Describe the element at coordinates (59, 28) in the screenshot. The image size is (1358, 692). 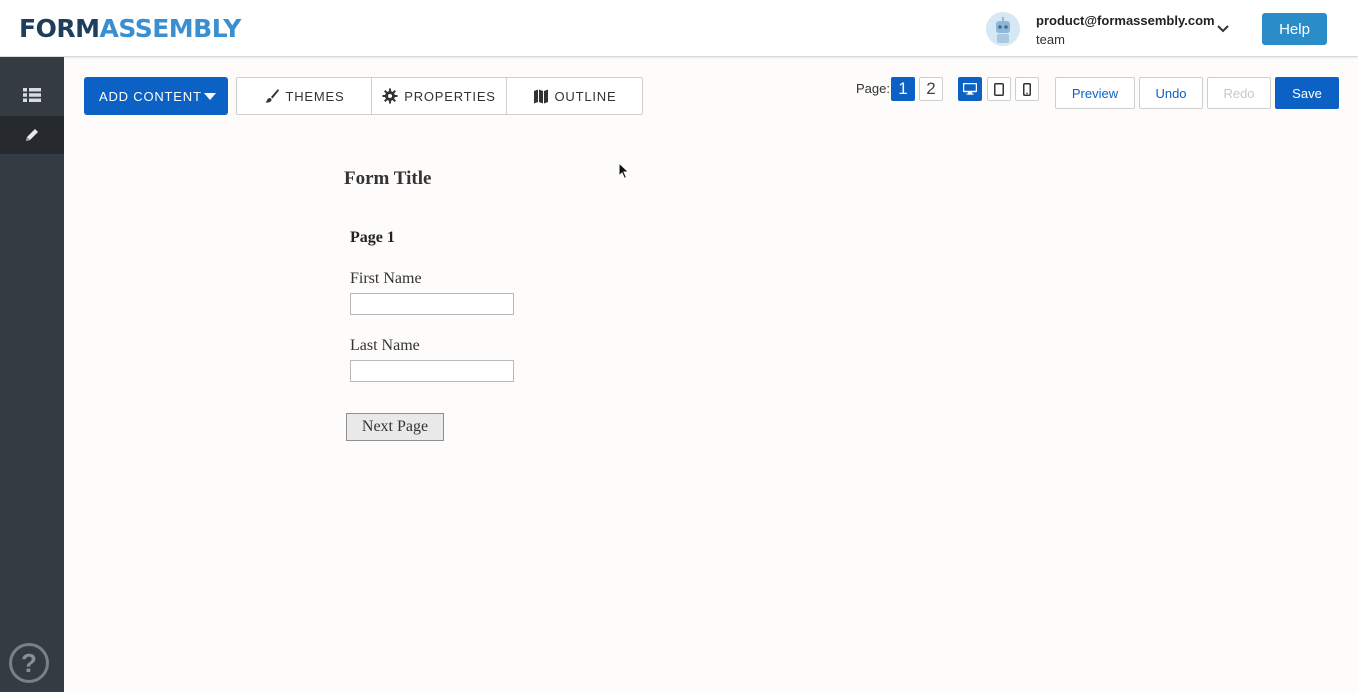
I see `logo-form-text: FORM` at that location.